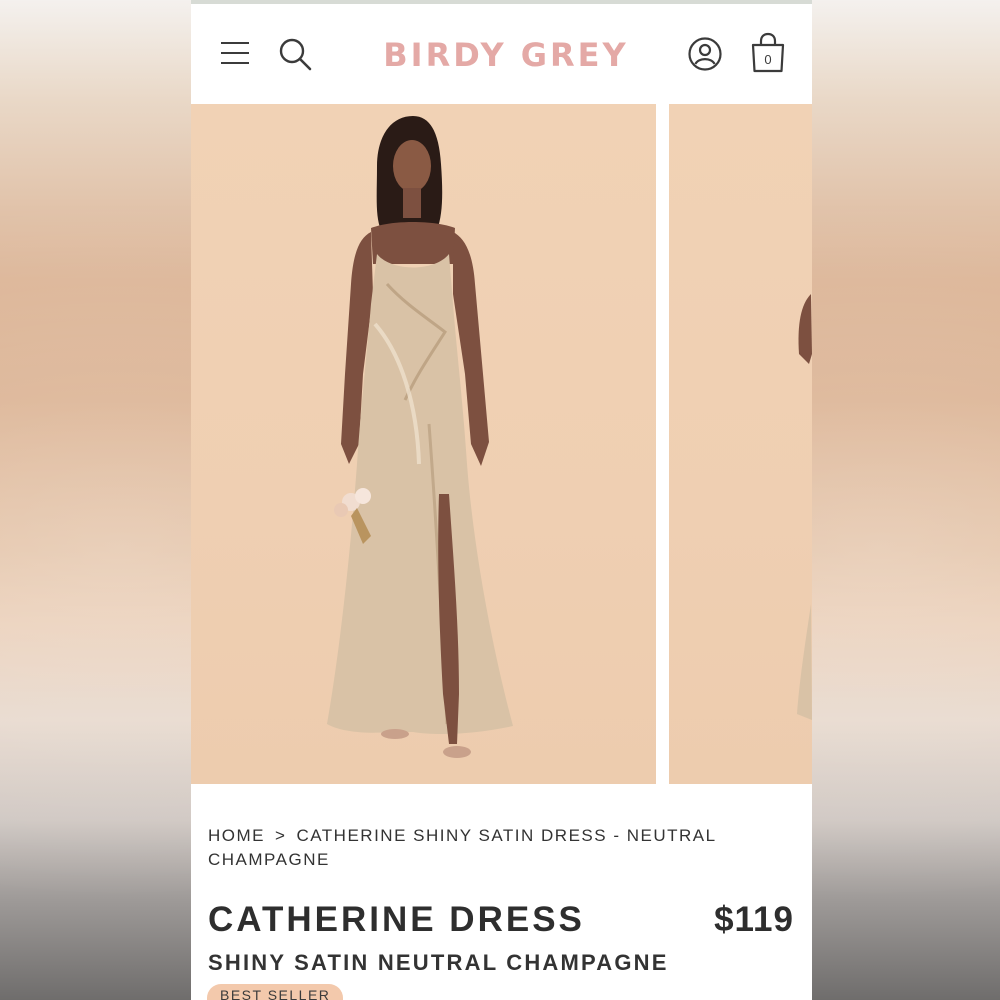 The width and height of the screenshot is (1000, 1000). What do you see at coordinates (438, 962) in the screenshot?
I see `product-subtitle: SHINY SATIN NEUTRAL CHAMPAGNE` at bounding box center [438, 962].